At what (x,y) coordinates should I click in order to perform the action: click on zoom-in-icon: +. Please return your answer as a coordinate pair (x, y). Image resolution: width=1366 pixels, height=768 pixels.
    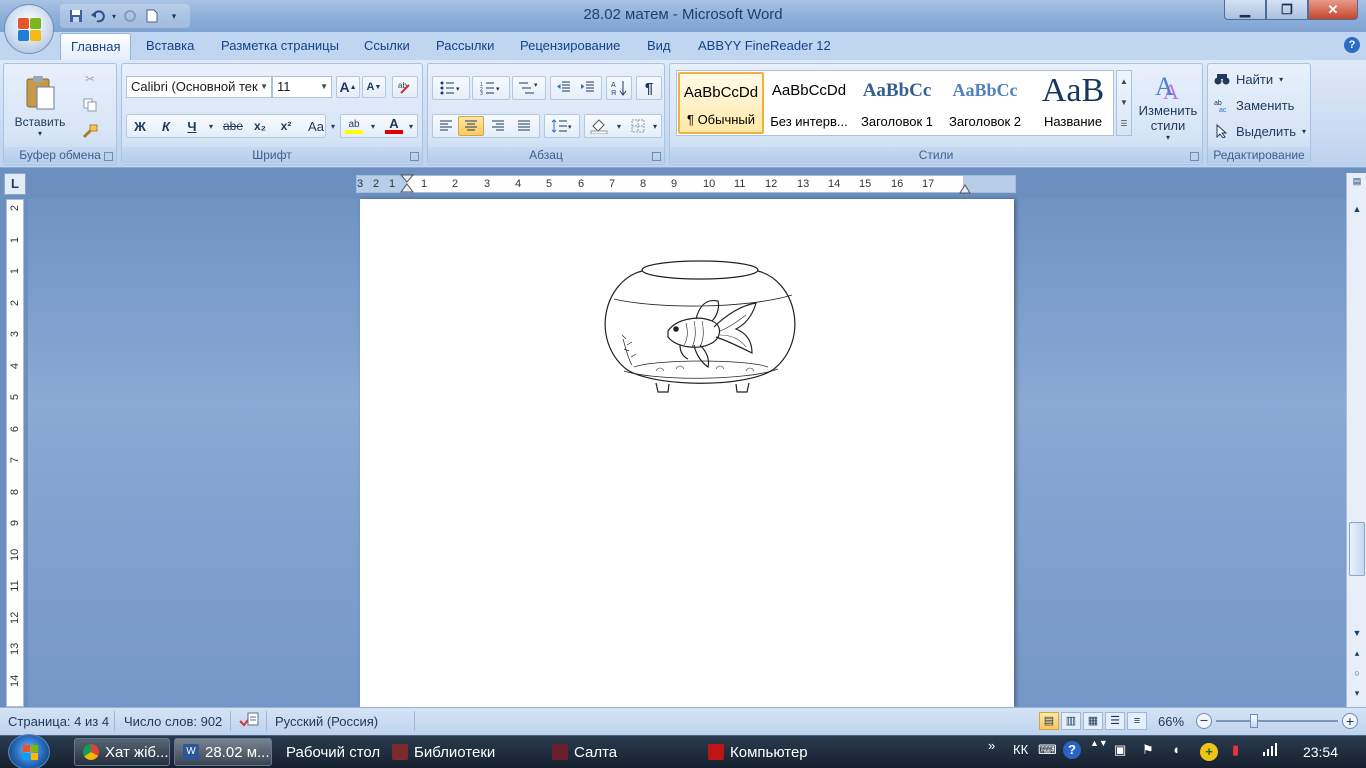
    Looking at the image, I should click on (1350, 721).